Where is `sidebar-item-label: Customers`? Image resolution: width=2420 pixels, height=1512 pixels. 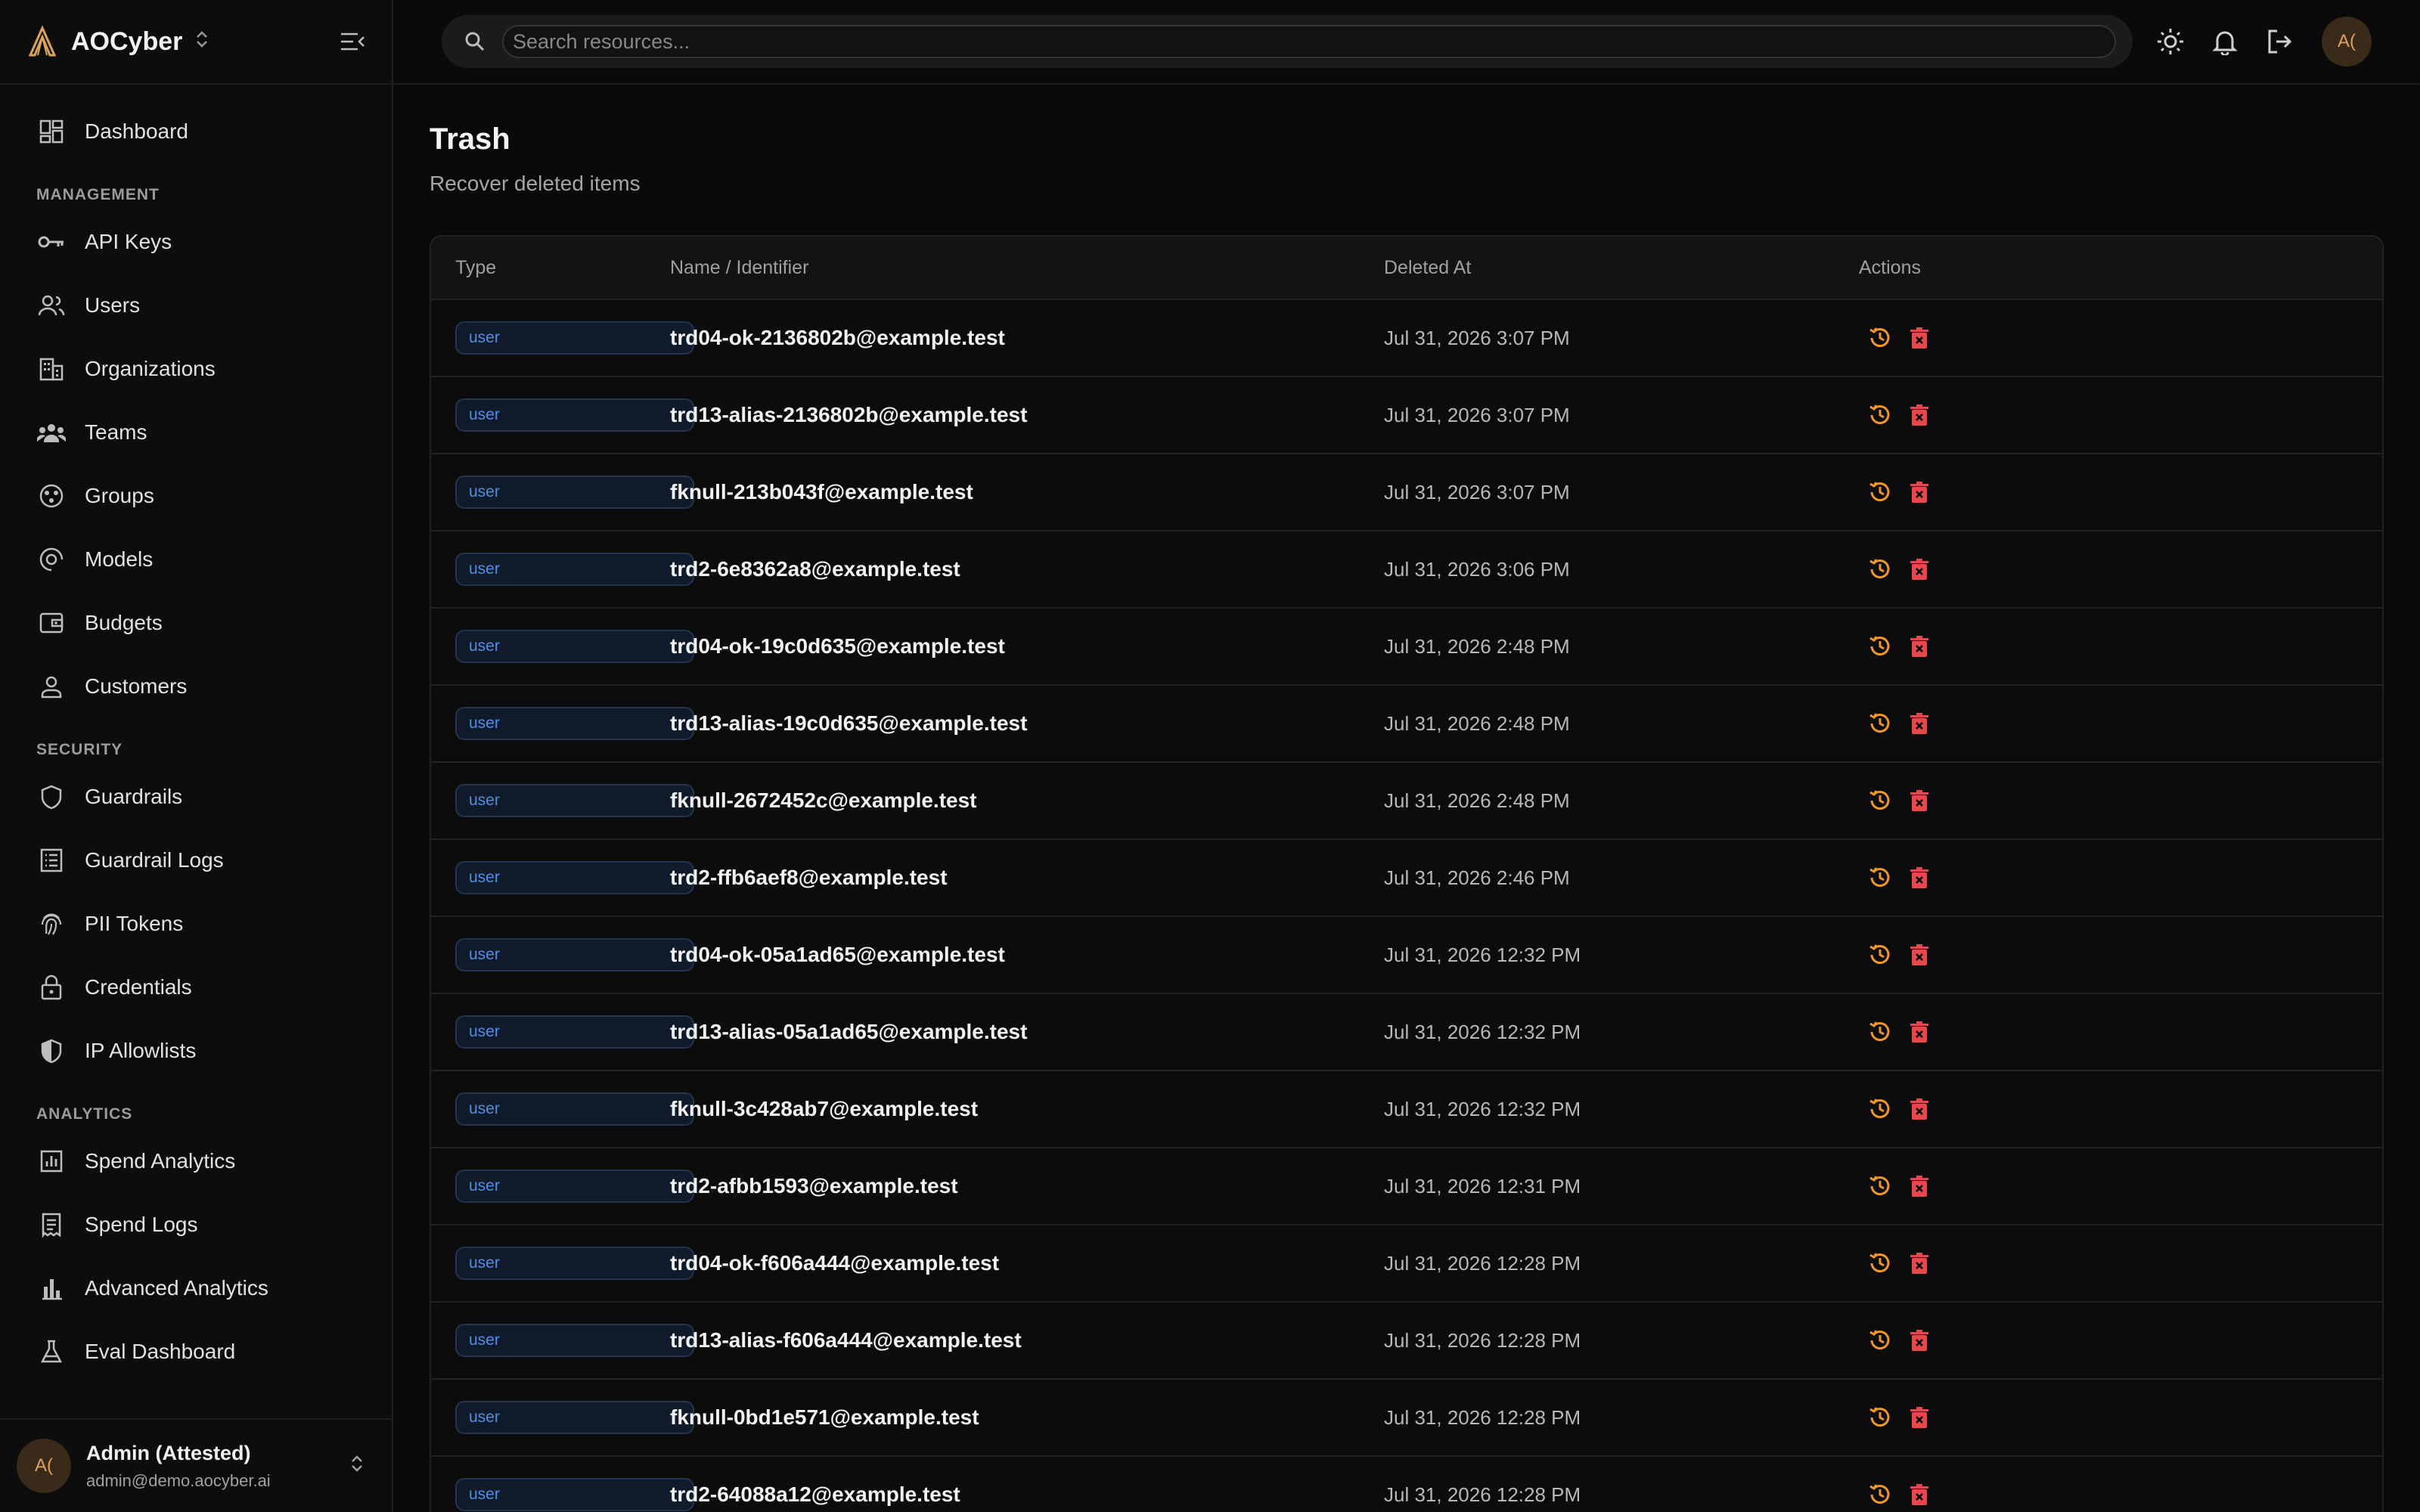 sidebar-item-label: Customers is located at coordinates (136, 686).